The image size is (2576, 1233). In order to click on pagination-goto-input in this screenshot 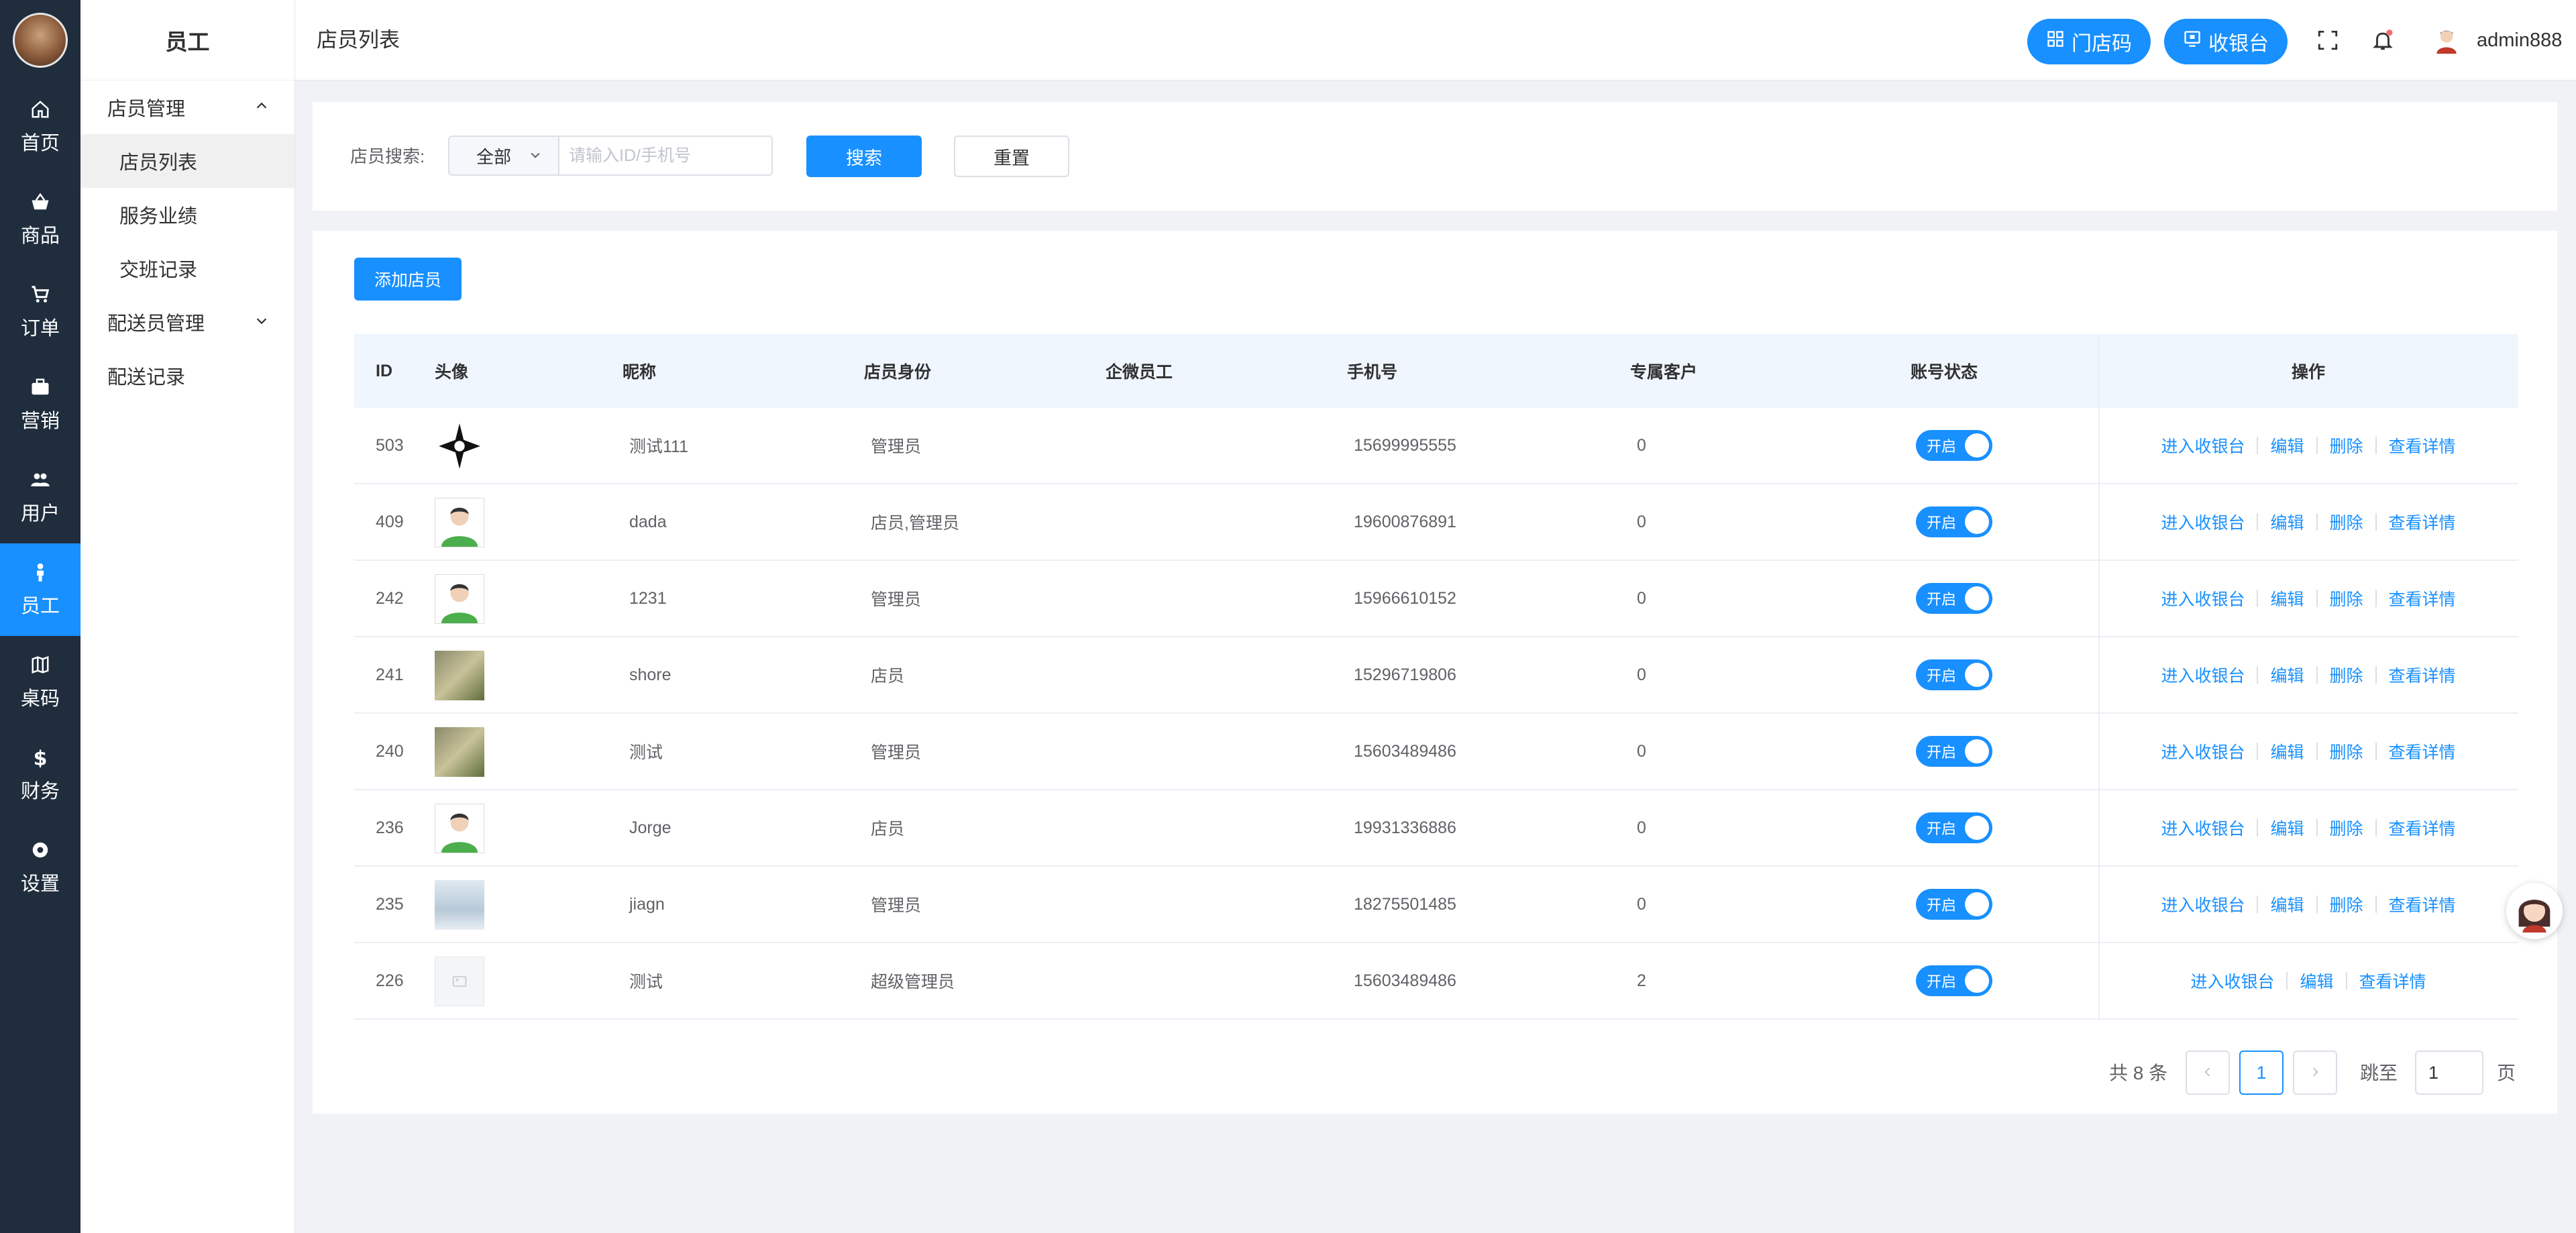, I will do `click(2449, 1073)`.